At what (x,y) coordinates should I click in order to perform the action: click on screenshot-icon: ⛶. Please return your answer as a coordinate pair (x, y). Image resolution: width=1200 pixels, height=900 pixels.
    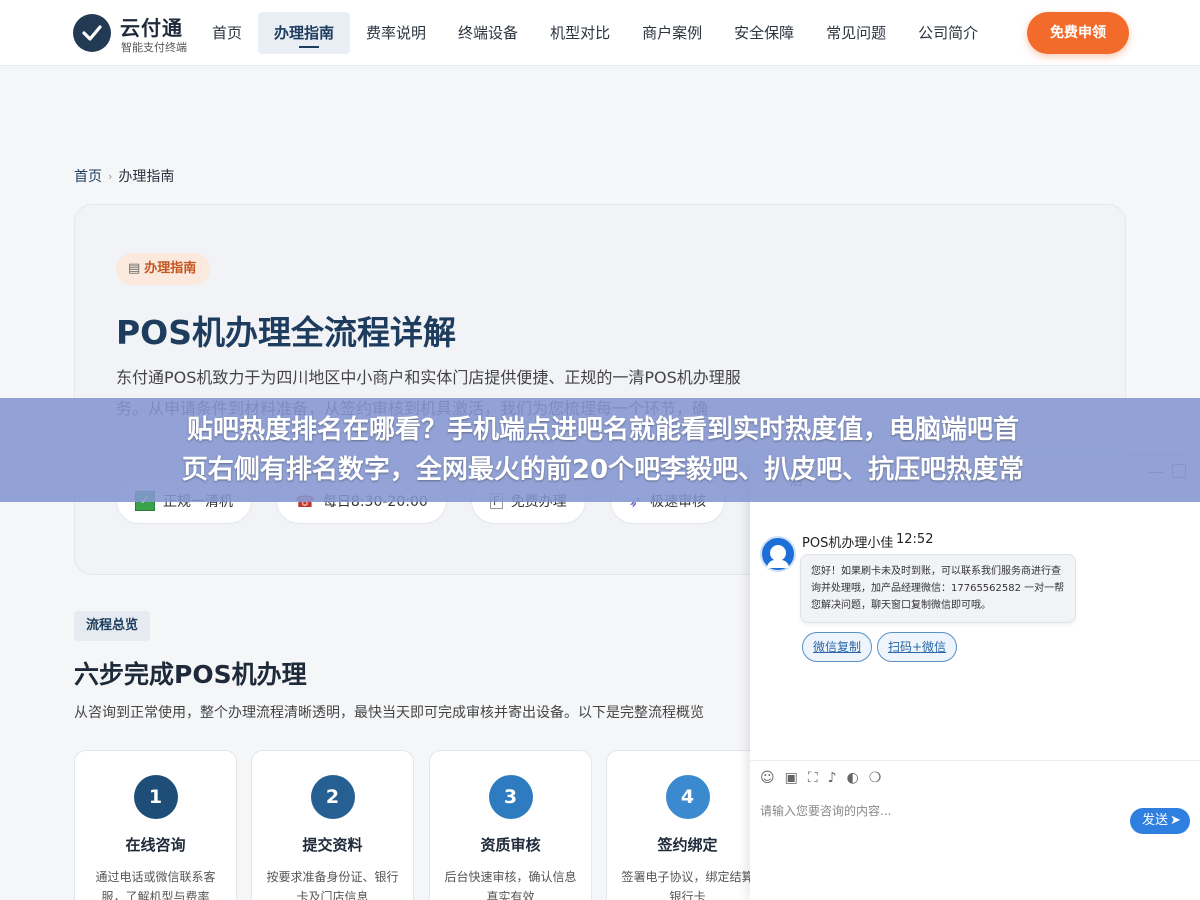
    Looking at the image, I should click on (813, 778).